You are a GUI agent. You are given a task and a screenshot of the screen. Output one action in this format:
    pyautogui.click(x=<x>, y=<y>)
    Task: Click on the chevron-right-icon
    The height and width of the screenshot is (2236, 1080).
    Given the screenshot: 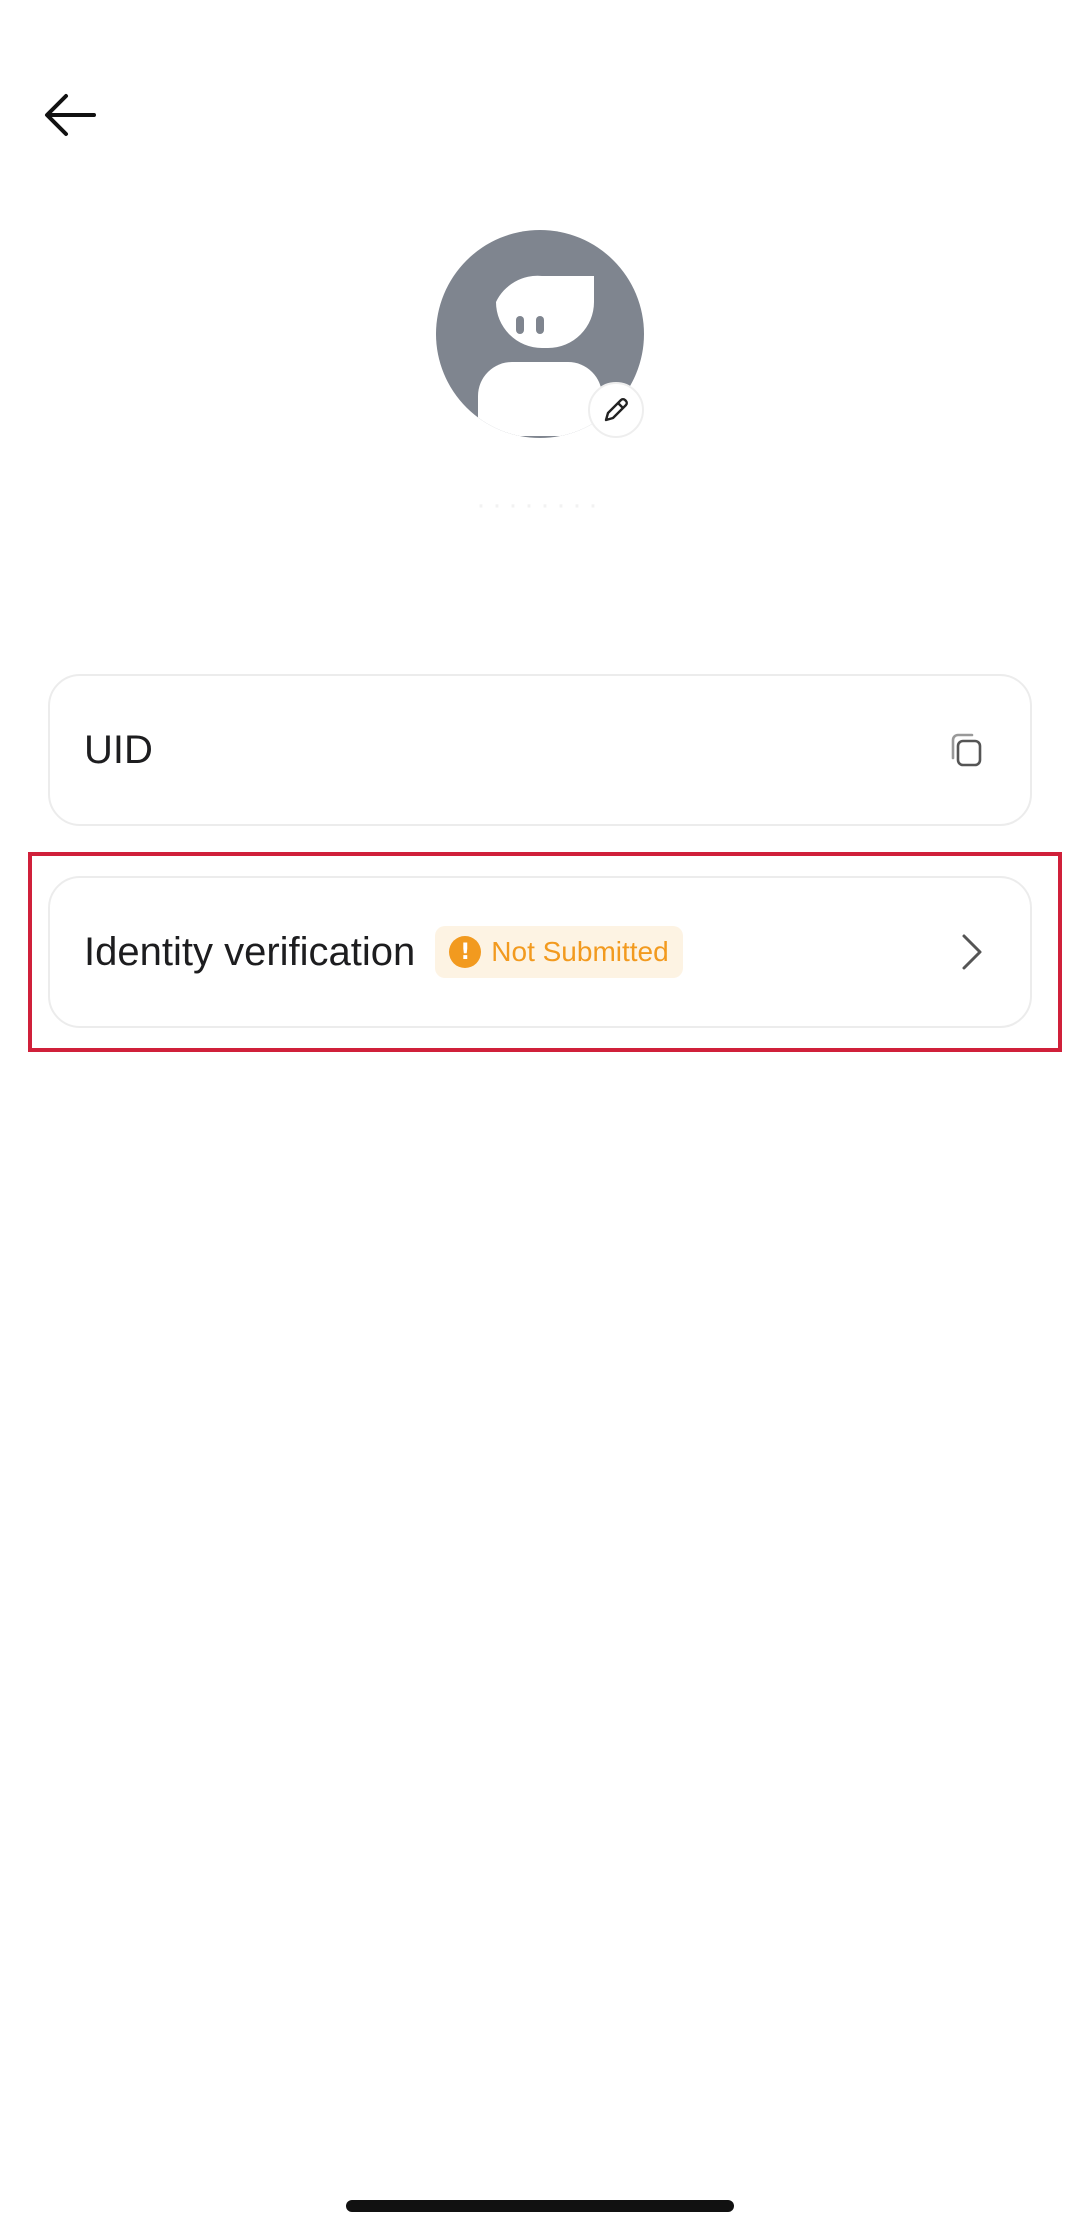 What is the action you would take?
    pyautogui.click(x=972, y=952)
    